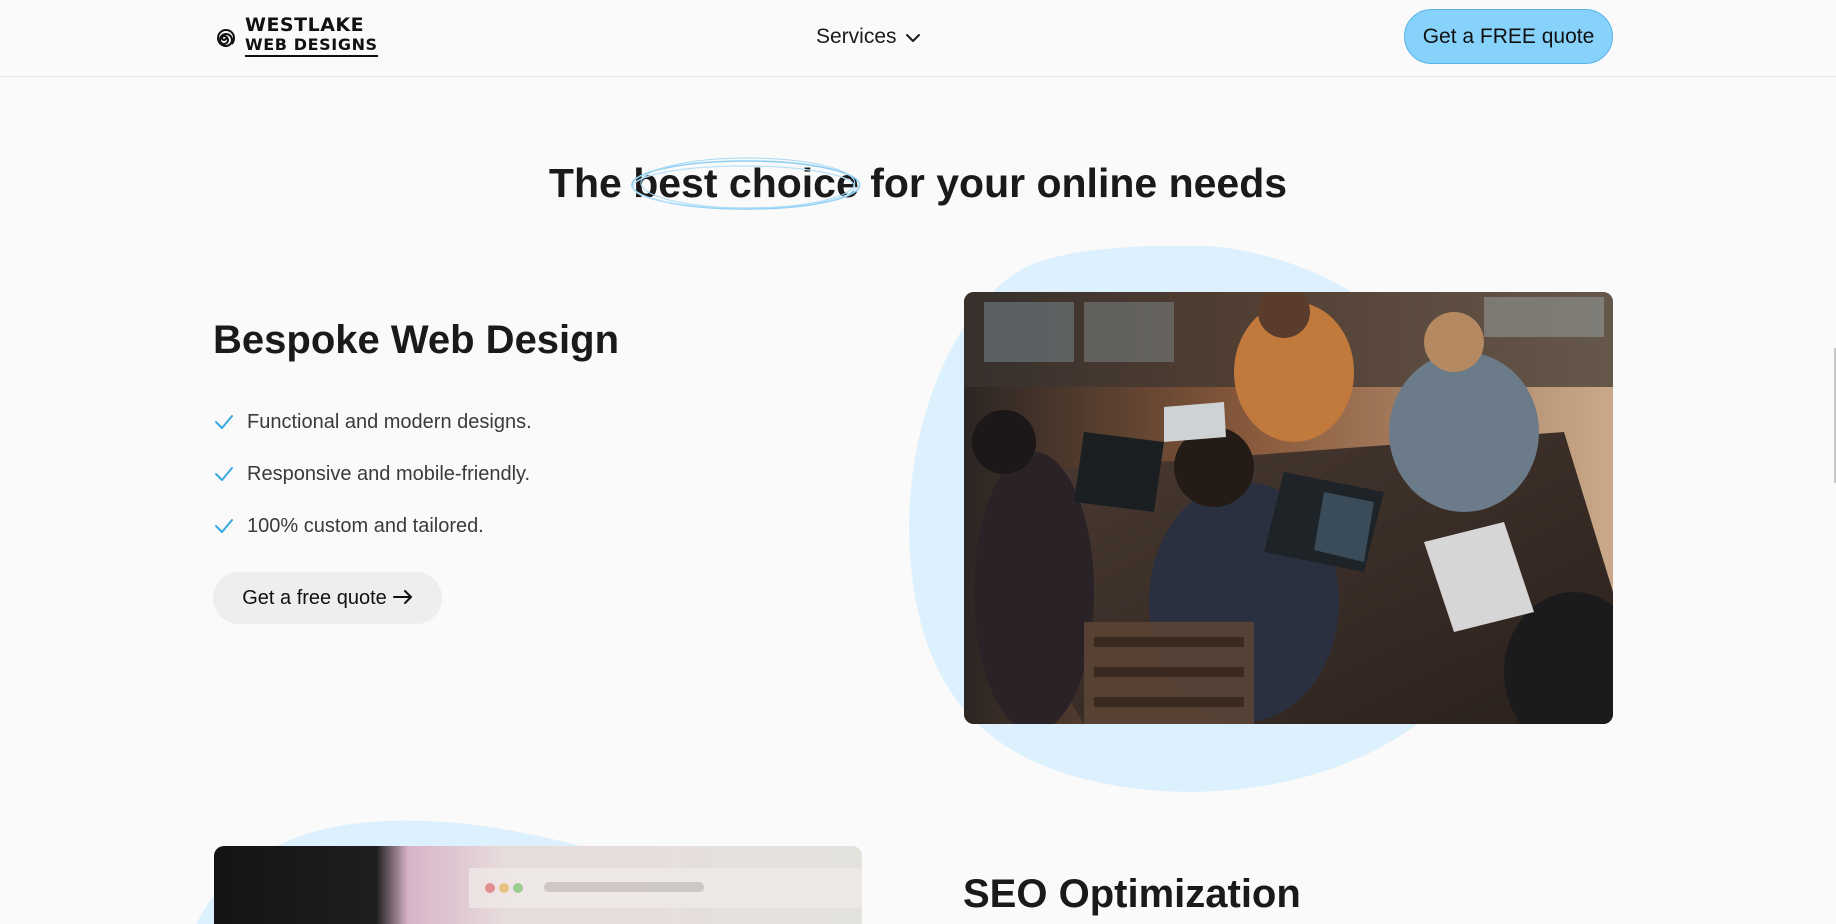 This screenshot has height=924, width=1836. I want to click on logo: WESTLAKE WEB DESIGNS, so click(295, 36).